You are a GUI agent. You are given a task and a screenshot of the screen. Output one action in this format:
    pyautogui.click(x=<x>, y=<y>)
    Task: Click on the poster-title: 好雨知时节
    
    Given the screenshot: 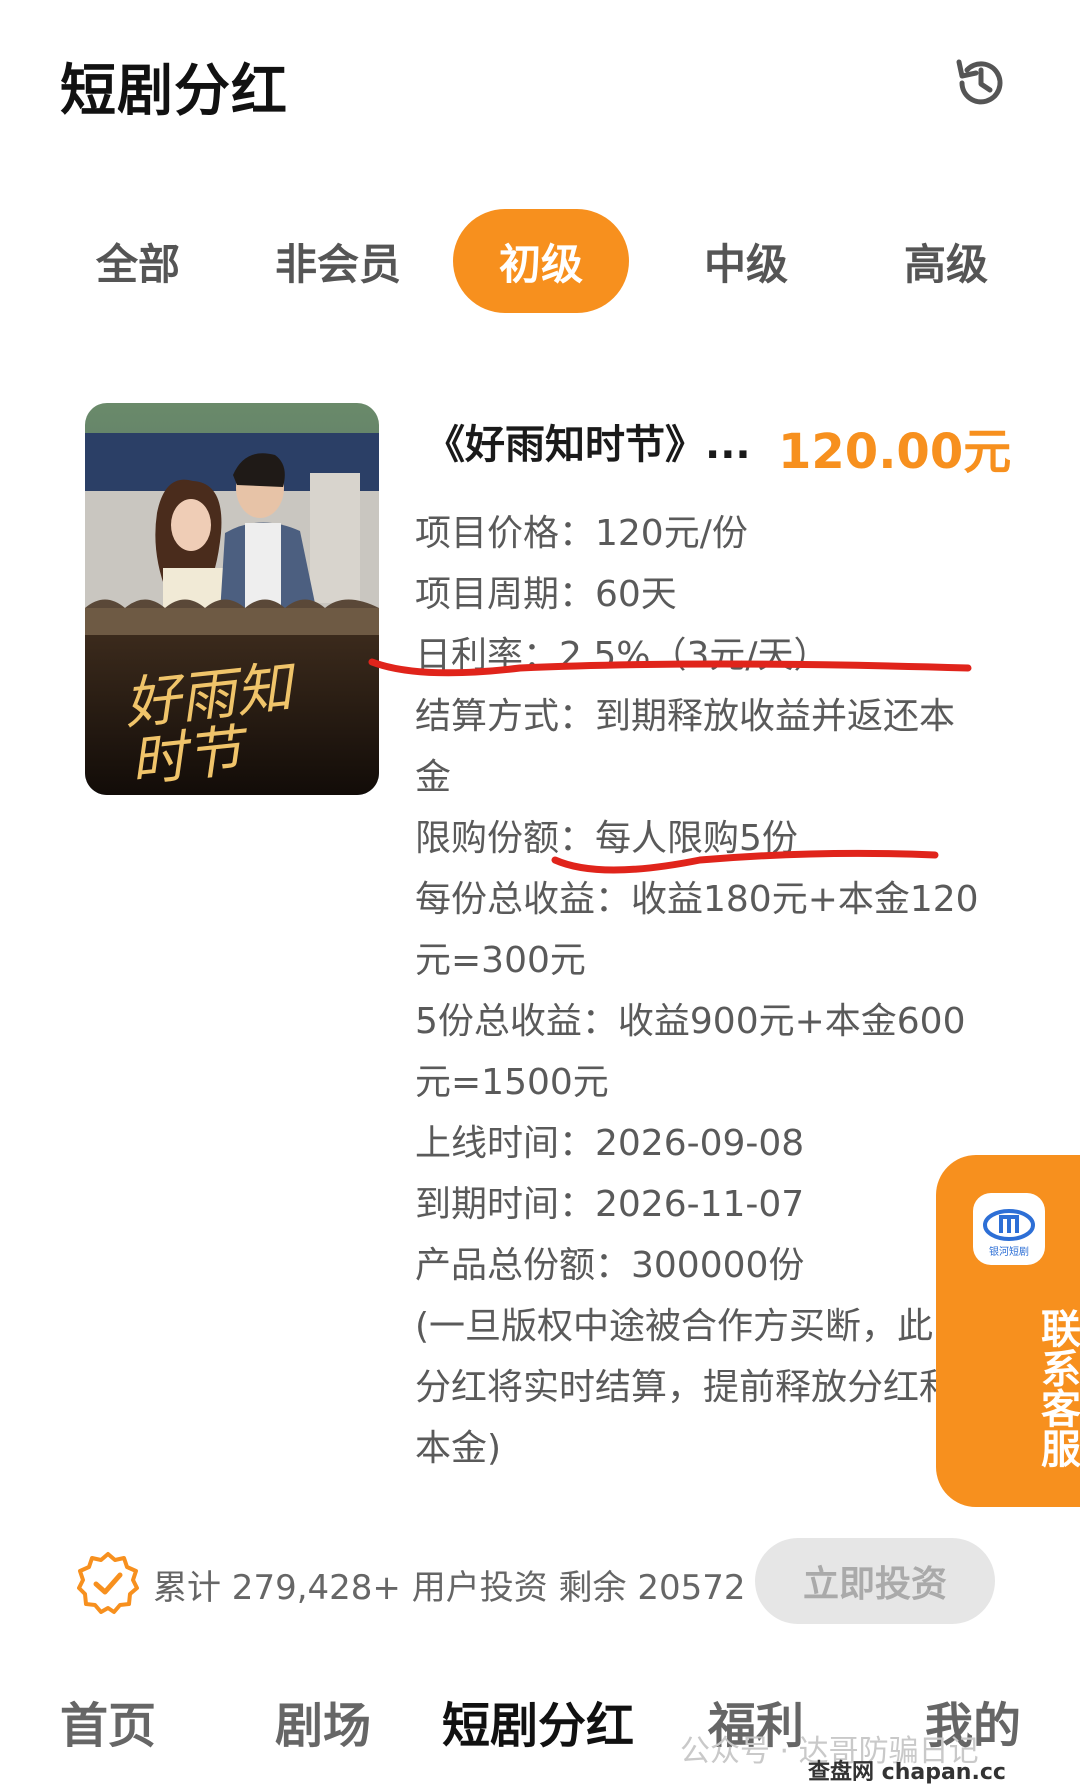 What is the action you would take?
    pyautogui.click(x=208, y=725)
    